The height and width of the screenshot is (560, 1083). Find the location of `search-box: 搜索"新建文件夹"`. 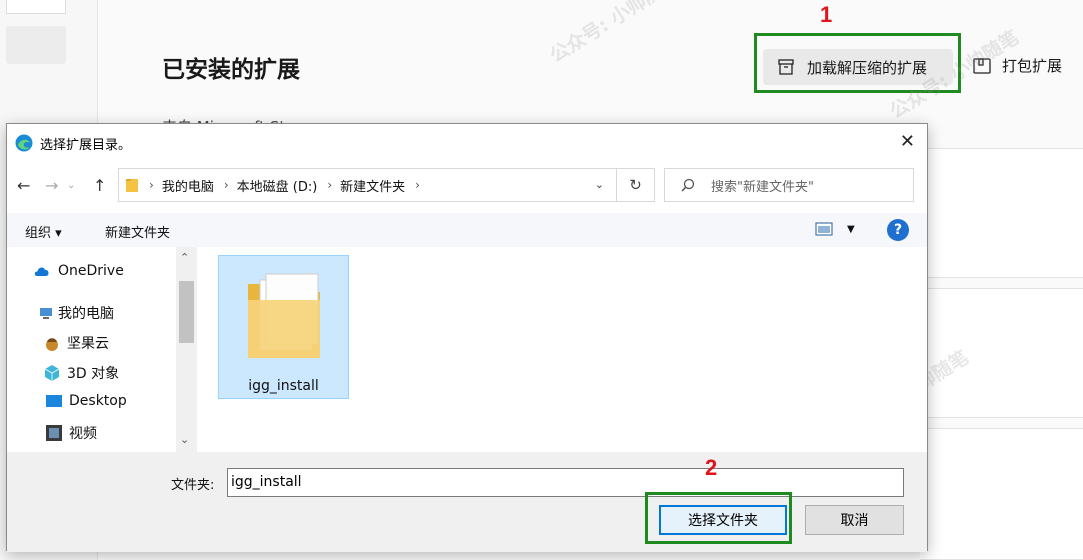

search-box: 搜索"新建文件夹" is located at coordinates (789, 185).